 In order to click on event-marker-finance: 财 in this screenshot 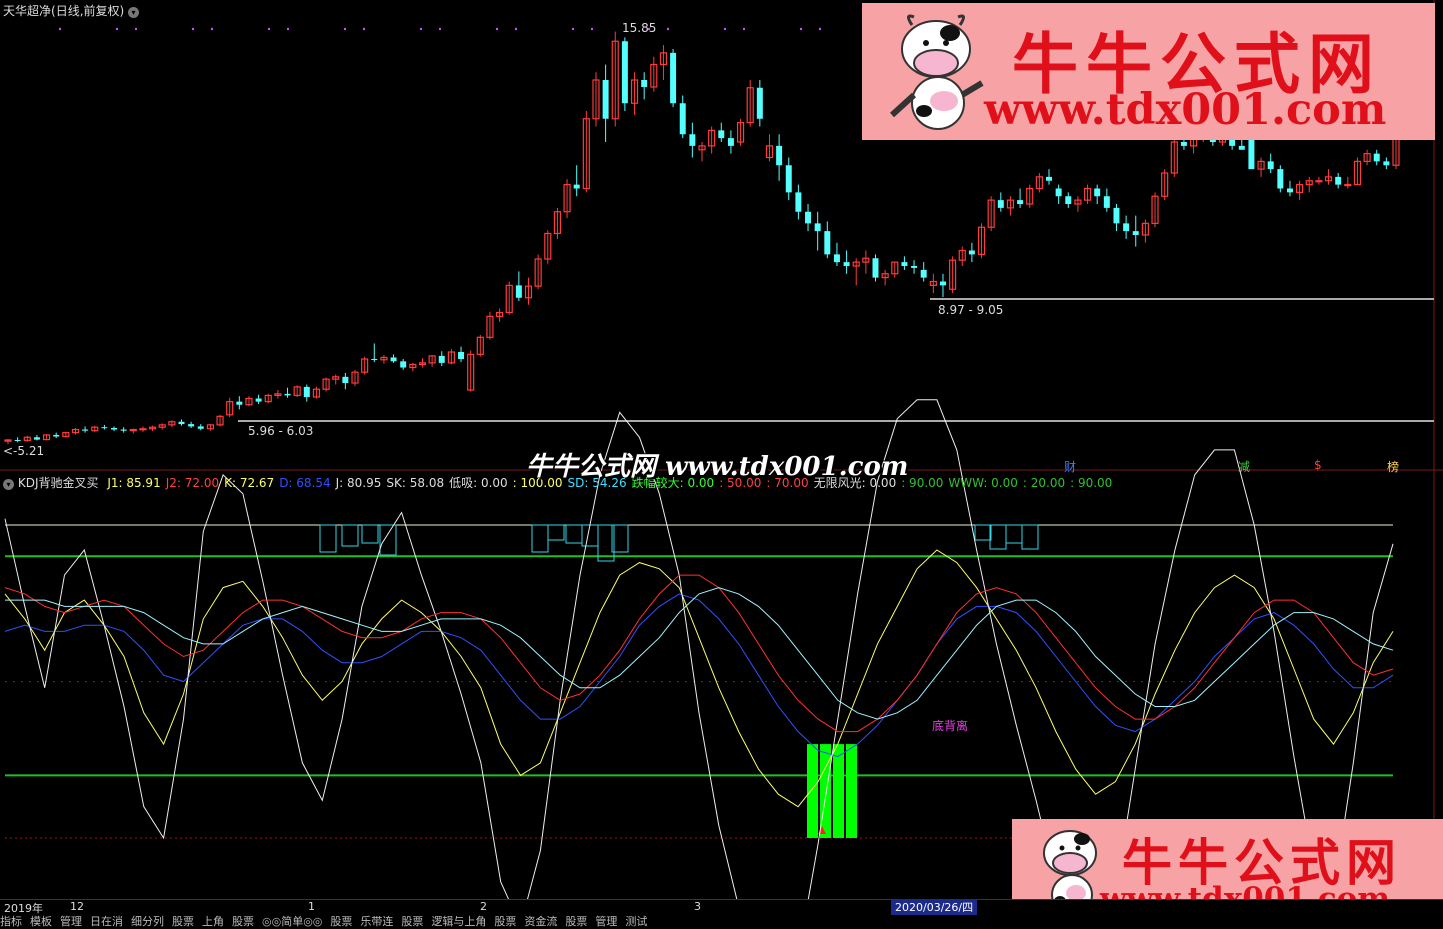, I will do `click(1070, 466)`.